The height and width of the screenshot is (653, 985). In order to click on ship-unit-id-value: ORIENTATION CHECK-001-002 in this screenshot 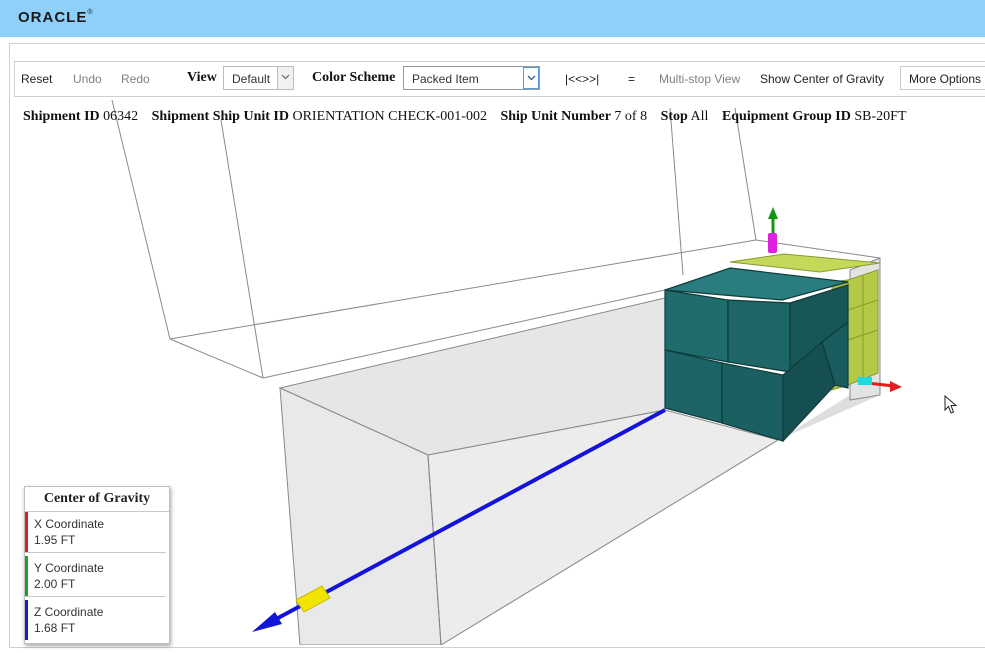, I will do `click(389, 116)`.